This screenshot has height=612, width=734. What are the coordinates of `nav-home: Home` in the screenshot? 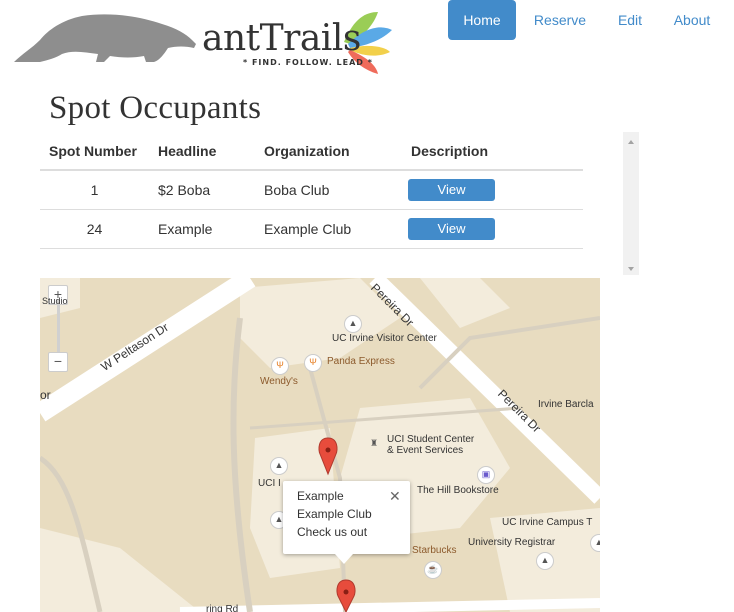 It's located at (482, 20).